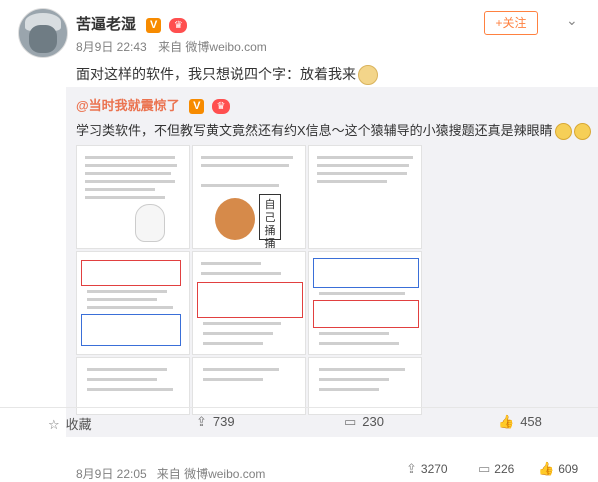 The height and width of the screenshot is (482, 598). I want to click on repost-button: ⇪ 739, so click(215, 422).